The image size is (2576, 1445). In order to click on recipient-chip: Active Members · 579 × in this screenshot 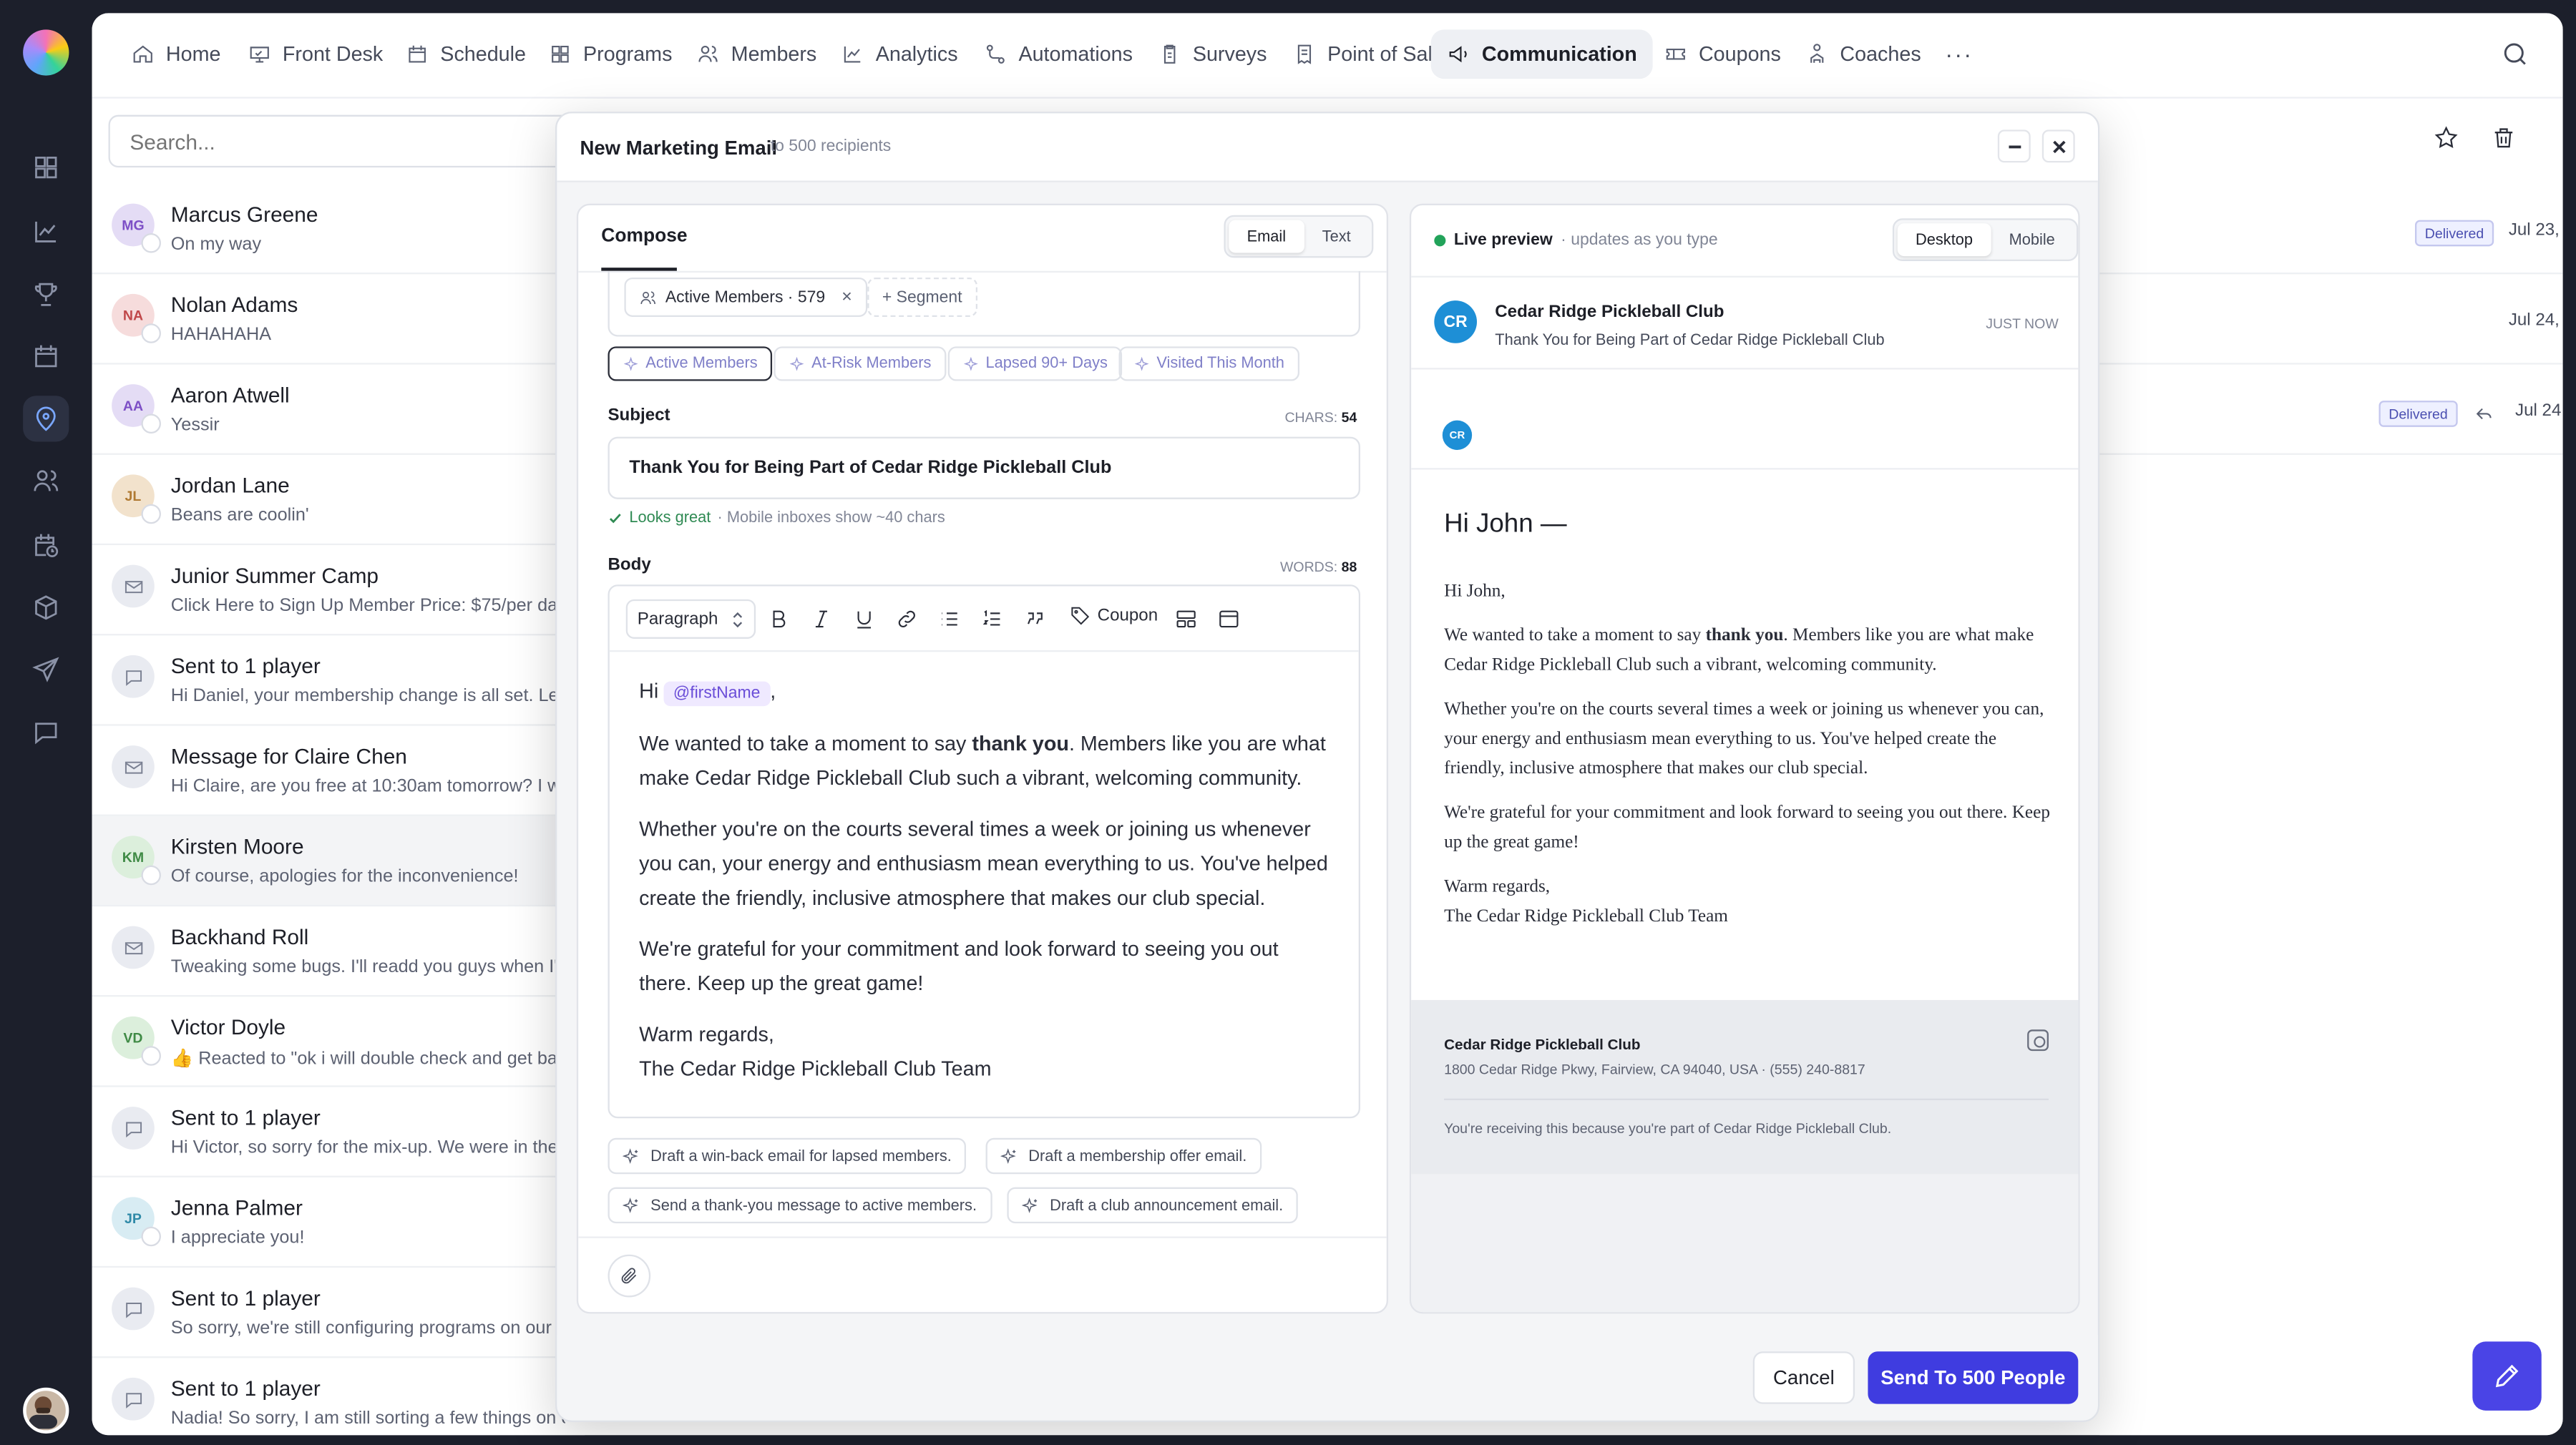, I will do `click(745, 297)`.